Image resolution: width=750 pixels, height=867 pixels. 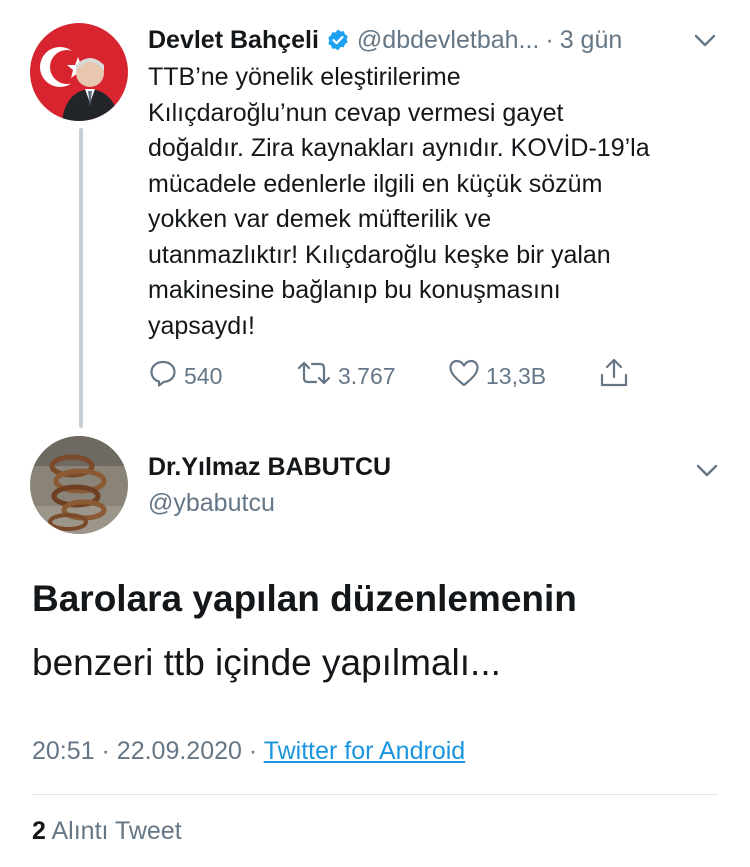 I want to click on tweet-date: 22.09.2020, so click(x=179, y=751).